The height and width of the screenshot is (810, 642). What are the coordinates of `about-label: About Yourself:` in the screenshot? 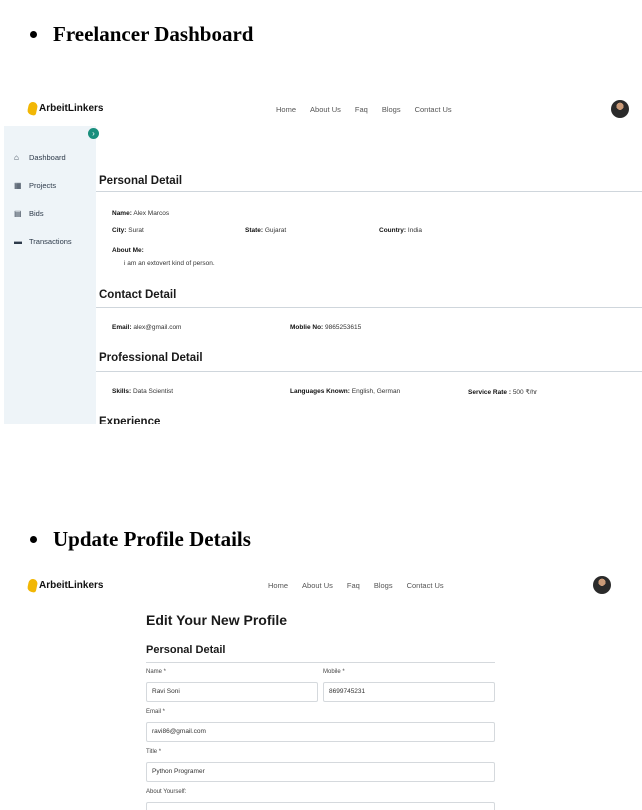 It's located at (166, 792).